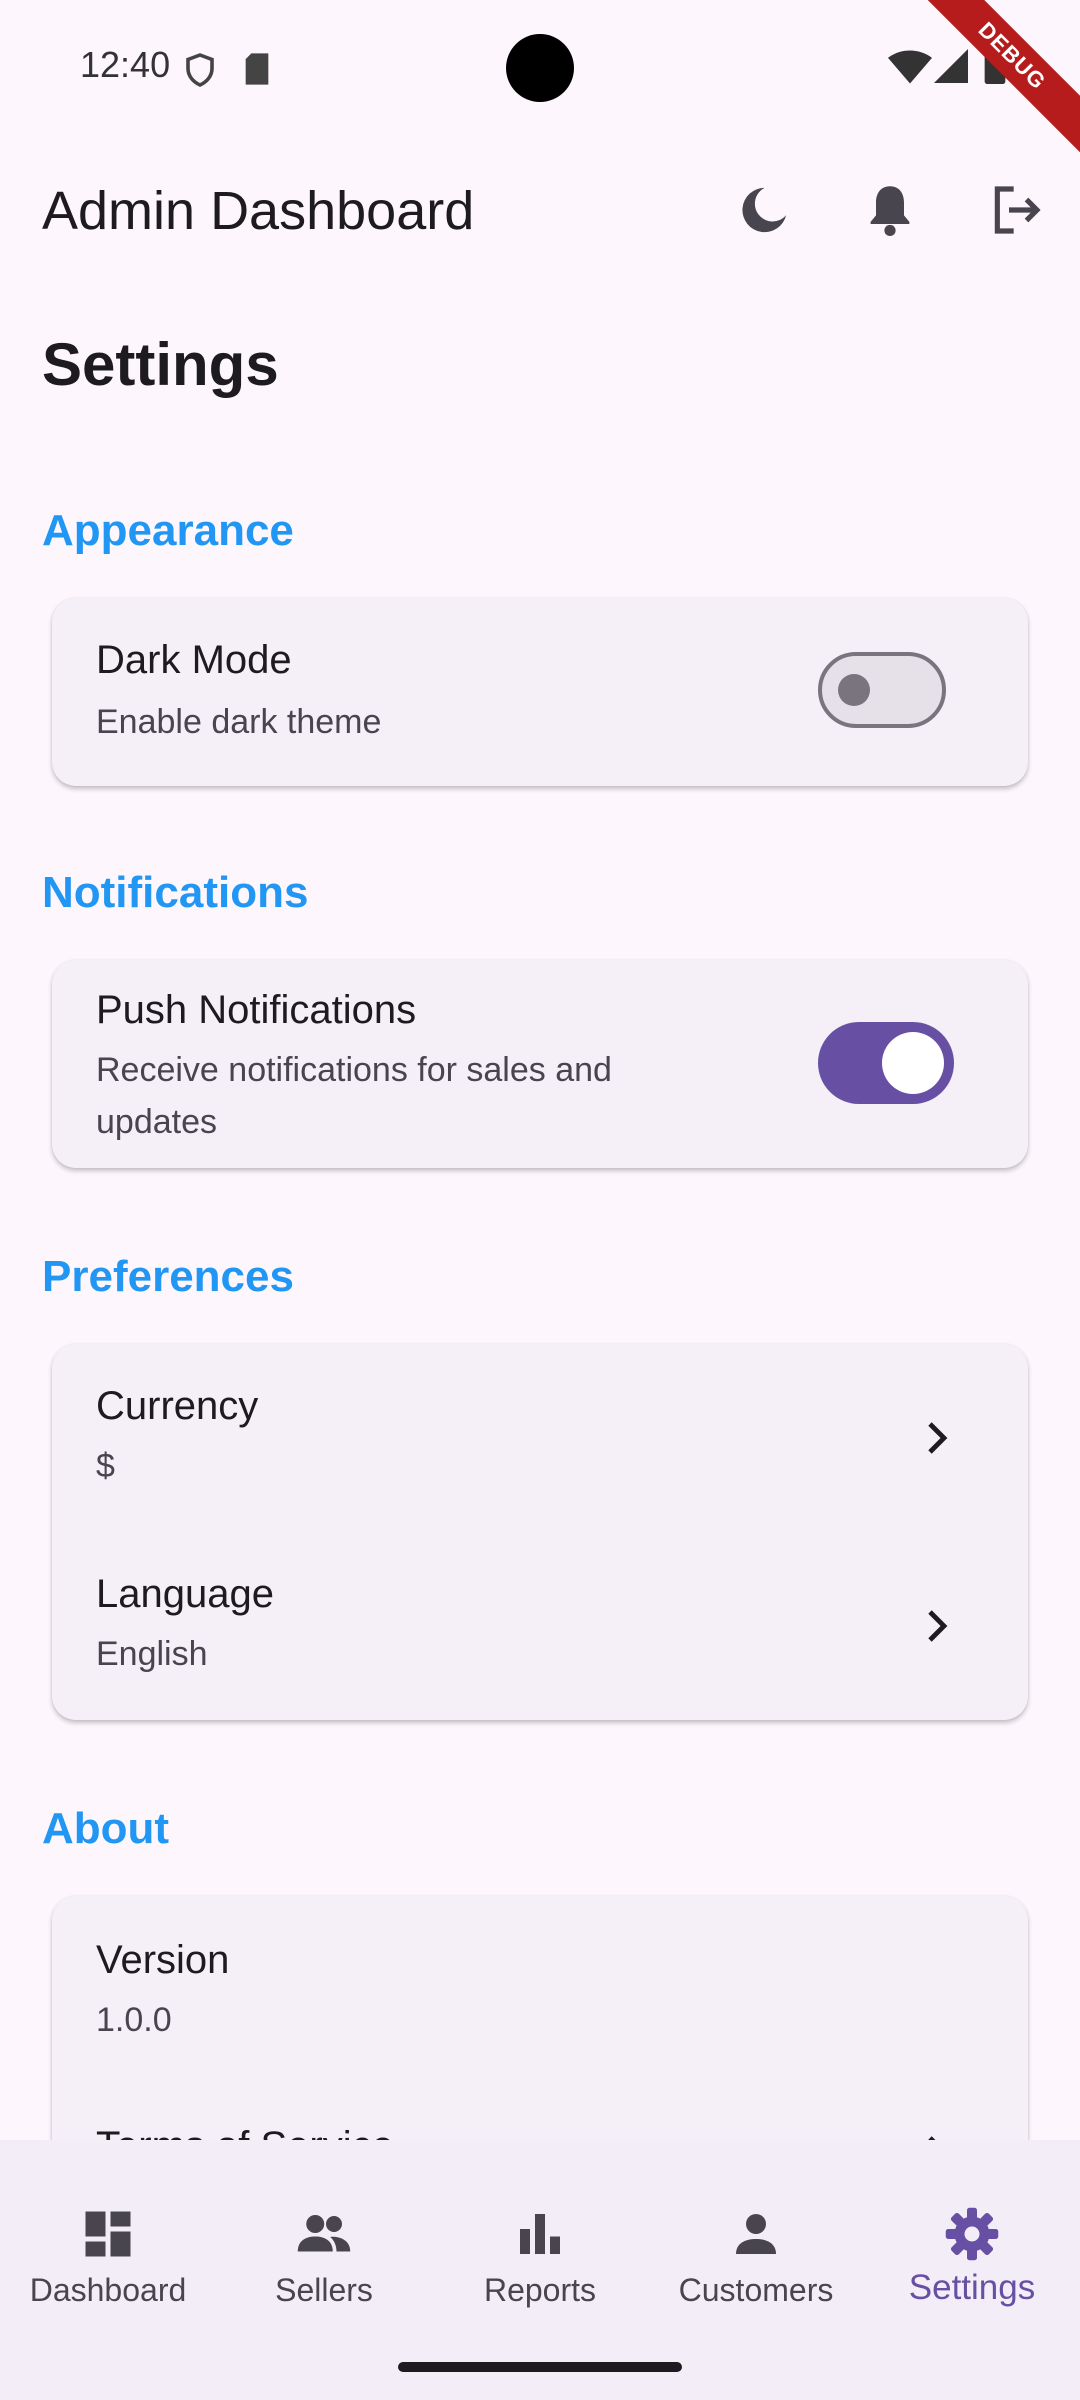  I want to click on dark-mode-switch, so click(882, 690).